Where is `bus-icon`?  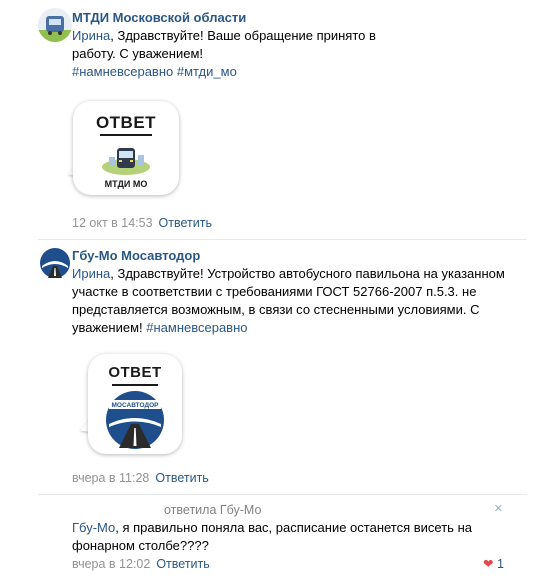
bus-icon is located at coordinates (126, 161).